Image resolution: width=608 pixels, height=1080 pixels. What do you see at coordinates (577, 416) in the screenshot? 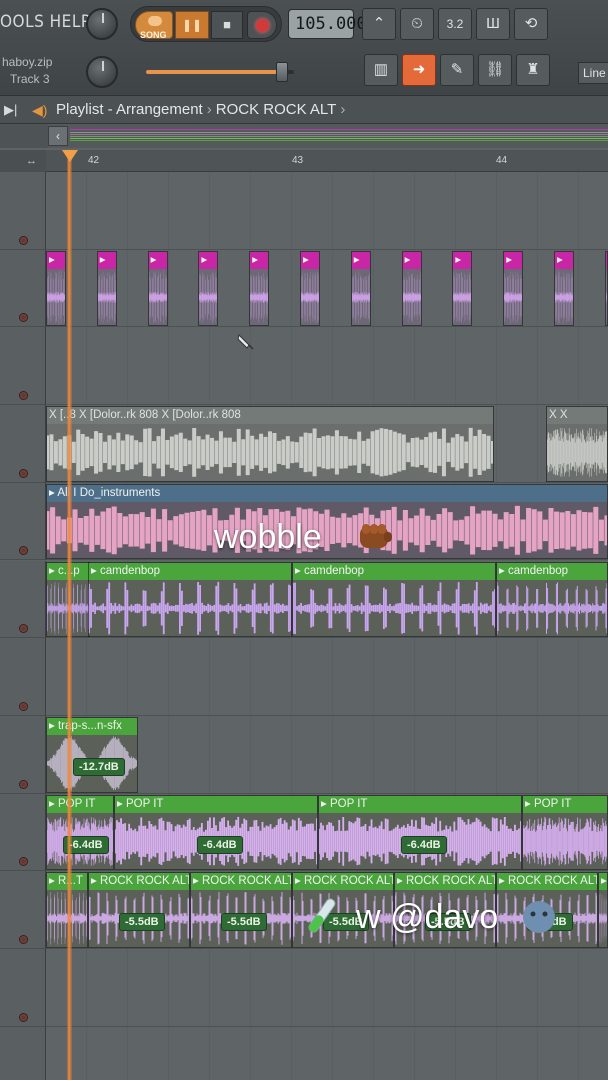
I see `clip-label: X X` at bounding box center [577, 416].